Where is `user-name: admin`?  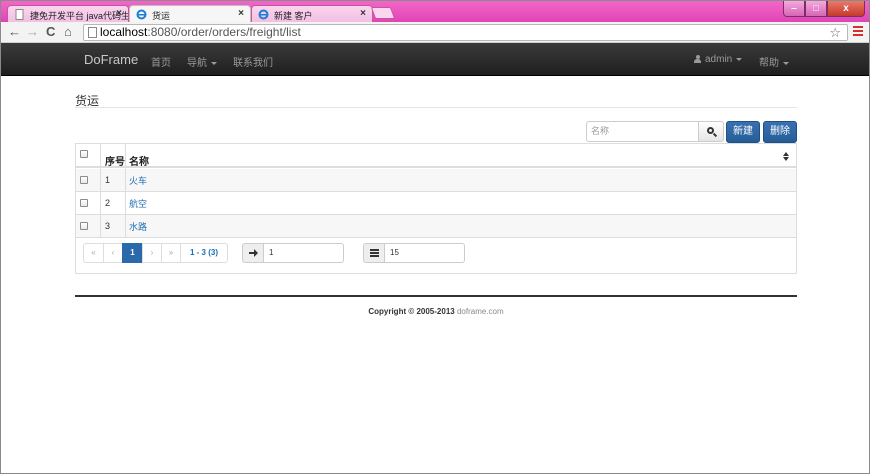 user-name: admin is located at coordinates (719, 59).